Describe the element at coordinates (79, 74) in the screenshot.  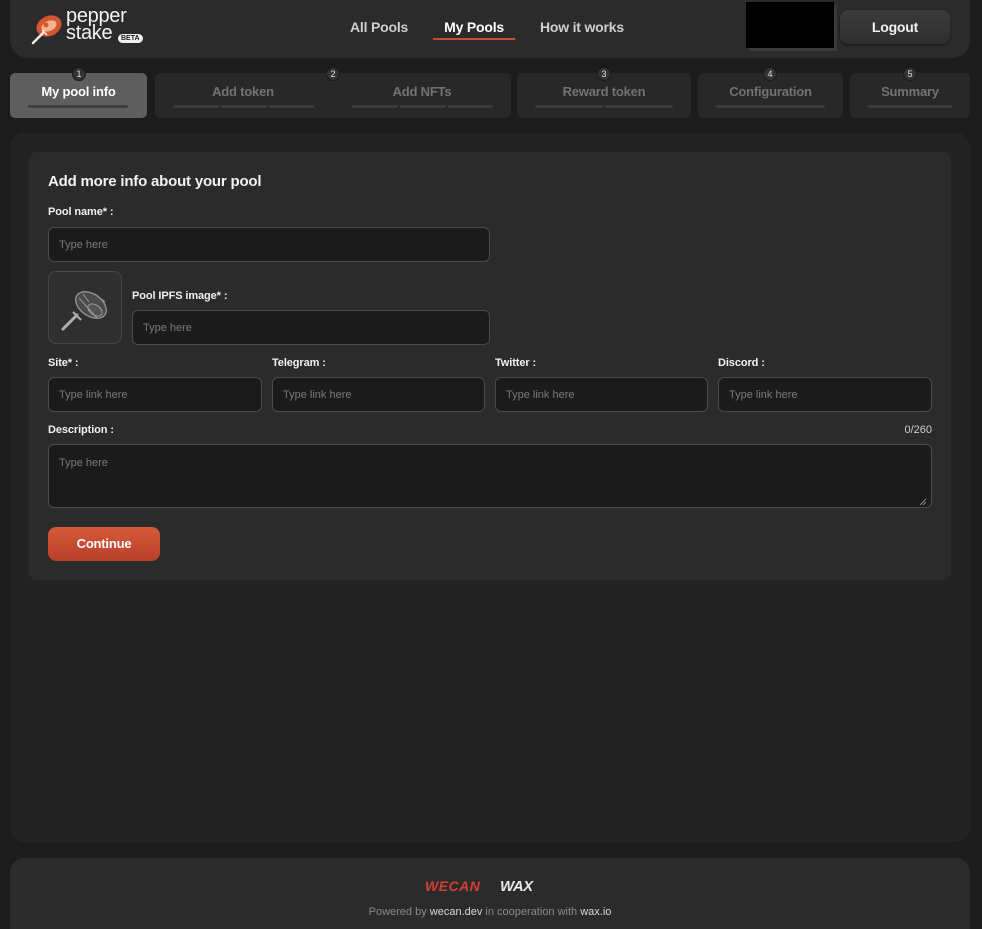
I see `step-number: 1` at that location.